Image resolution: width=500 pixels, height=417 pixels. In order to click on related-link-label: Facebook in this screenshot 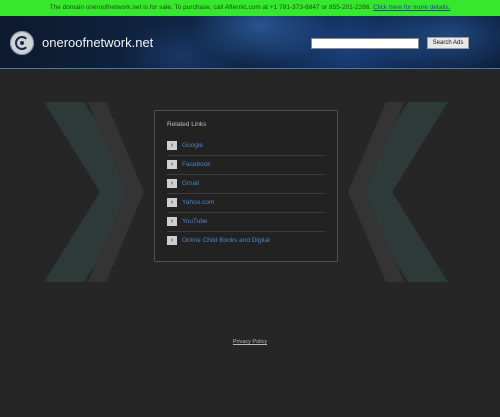, I will do `click(196, 164)`.